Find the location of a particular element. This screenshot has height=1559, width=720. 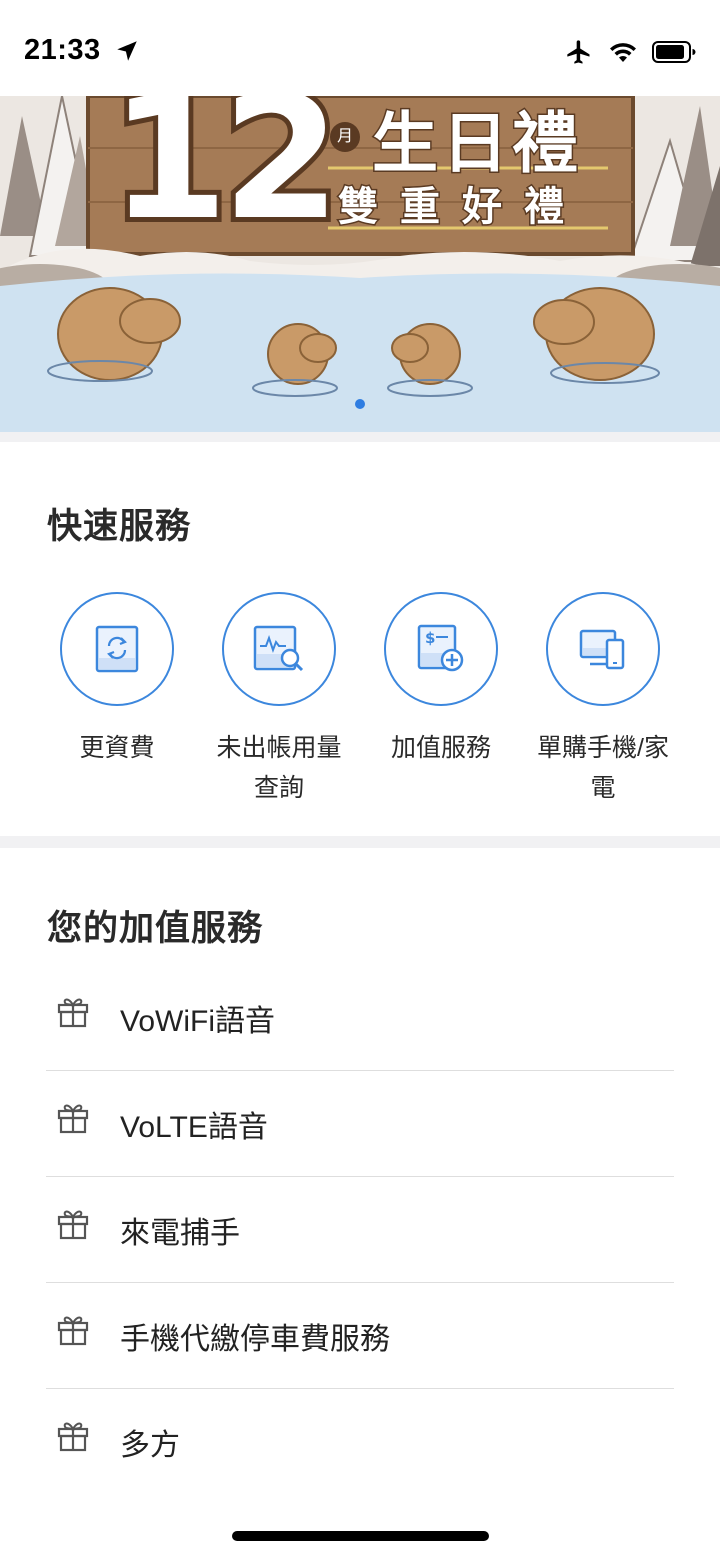

quick-services-title: 快速服務 is located at coordinates (119, 526).